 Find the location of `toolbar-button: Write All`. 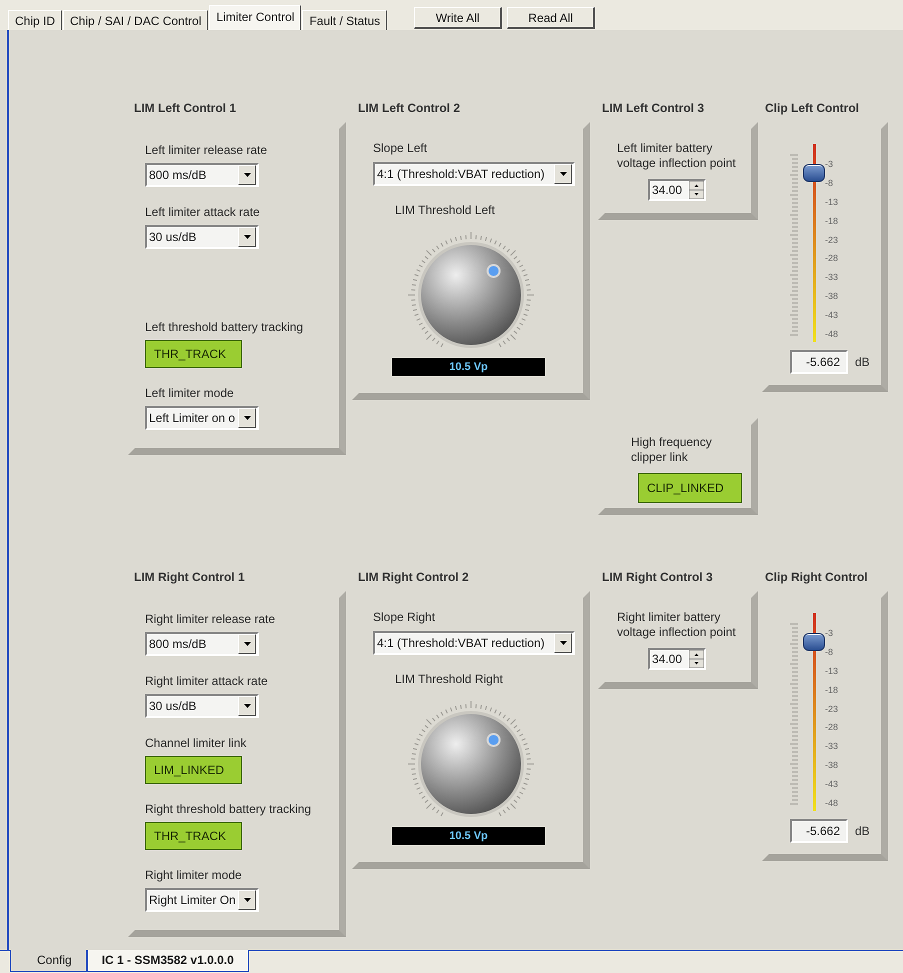

toolbar-button: Write All is located at coordinates (458, 18).